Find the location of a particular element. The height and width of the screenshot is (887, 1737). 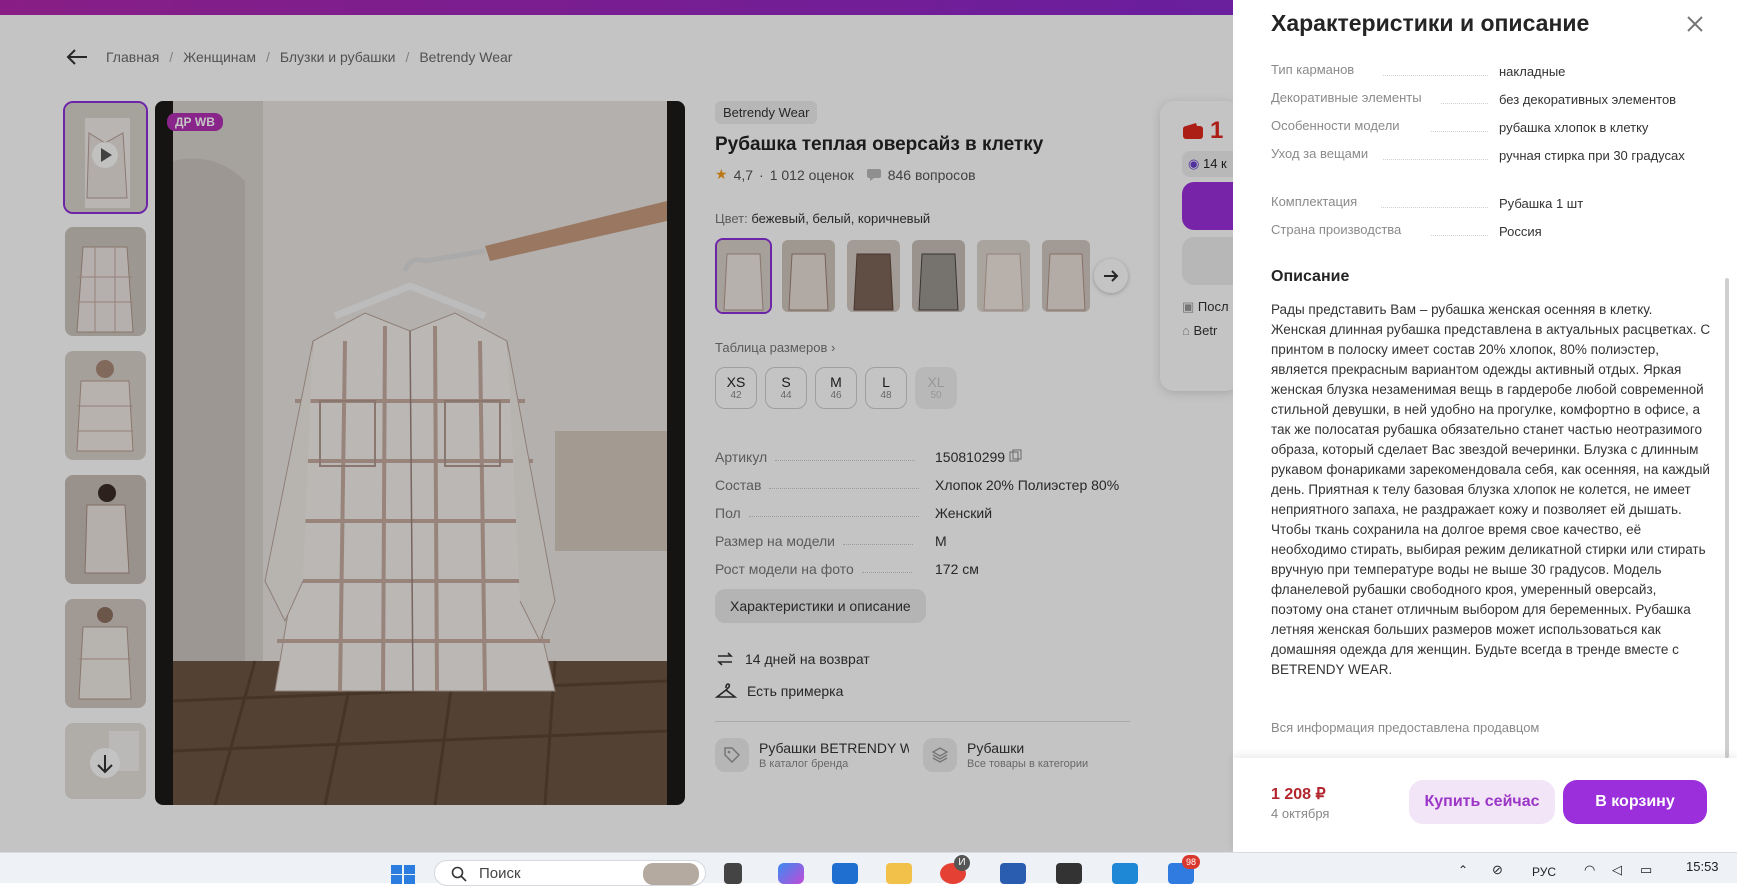

windows-start-icon is located at coordinates (403, 874).